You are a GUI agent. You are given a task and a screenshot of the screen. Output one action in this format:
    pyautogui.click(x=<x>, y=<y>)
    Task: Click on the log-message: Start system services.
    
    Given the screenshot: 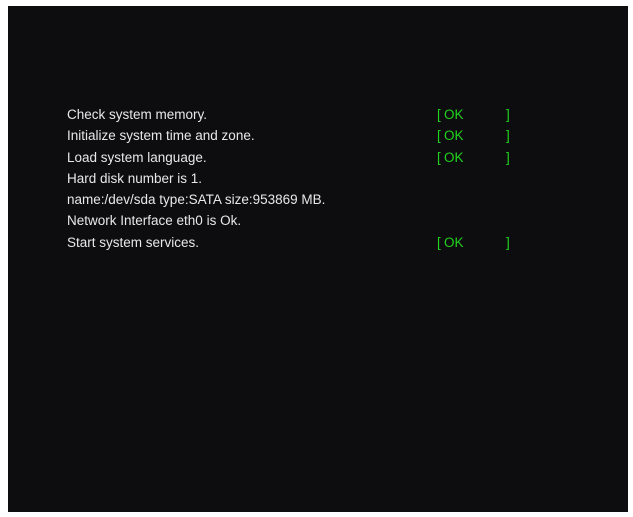 What is the action you would take?
    pyautogui.click(x=133, y=242)
    